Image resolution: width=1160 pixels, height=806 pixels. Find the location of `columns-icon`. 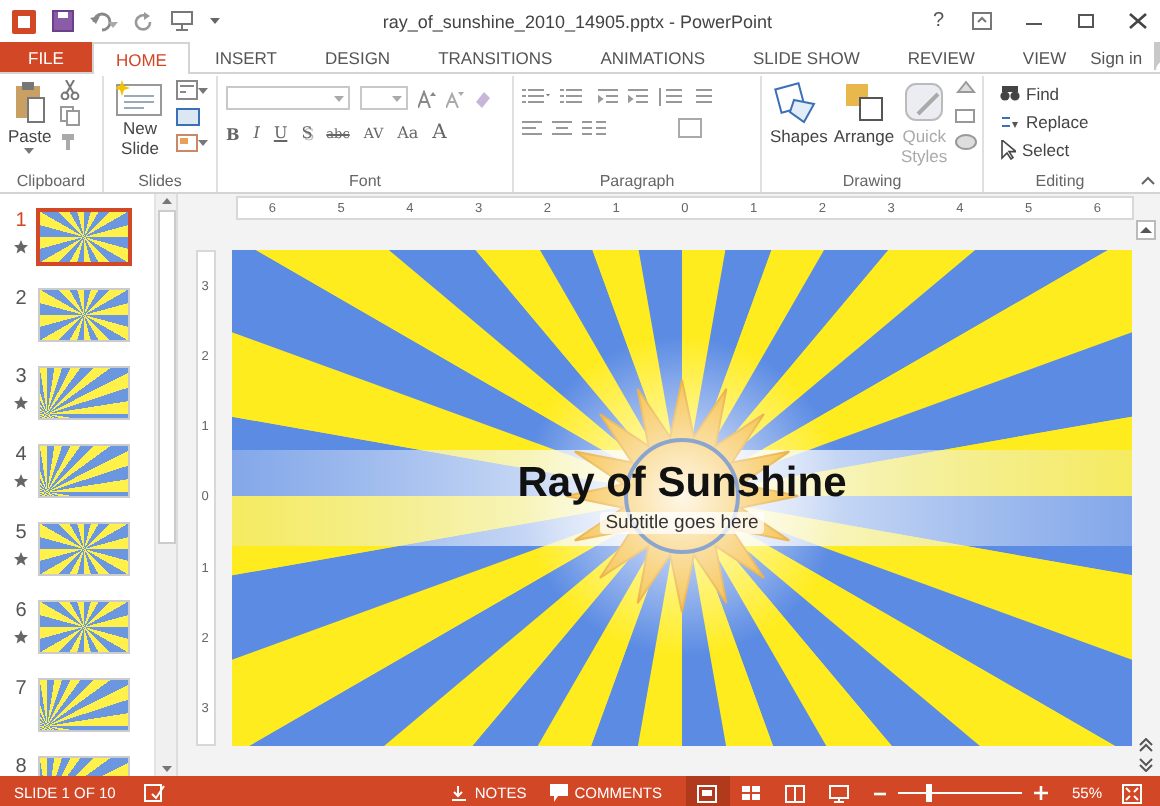

columns-icon is located at coordinates (596, 128).